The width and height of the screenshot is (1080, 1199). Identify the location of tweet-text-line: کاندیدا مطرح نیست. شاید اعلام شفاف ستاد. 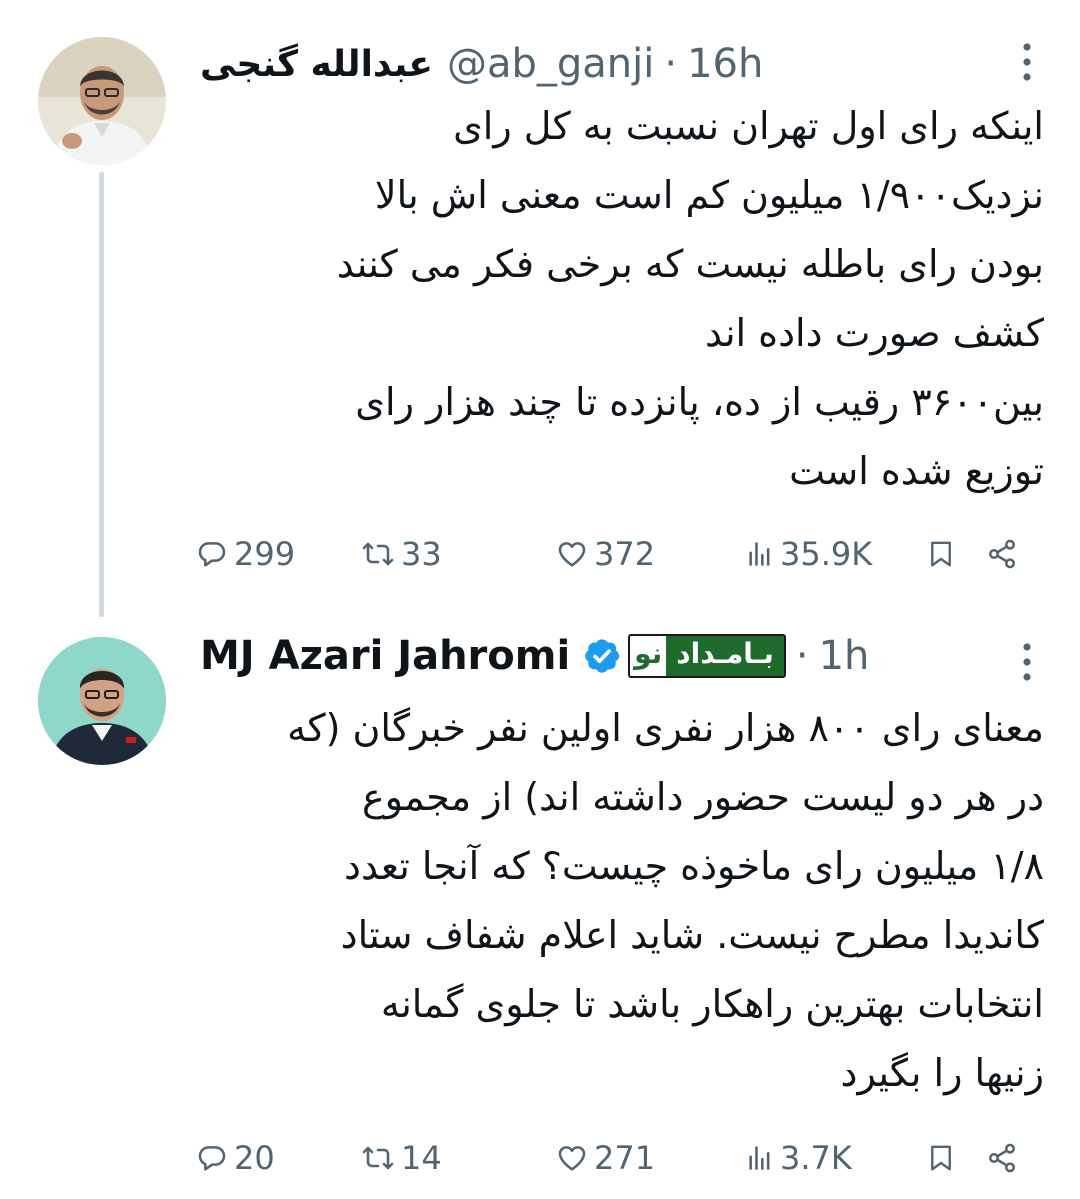
(692, 935).